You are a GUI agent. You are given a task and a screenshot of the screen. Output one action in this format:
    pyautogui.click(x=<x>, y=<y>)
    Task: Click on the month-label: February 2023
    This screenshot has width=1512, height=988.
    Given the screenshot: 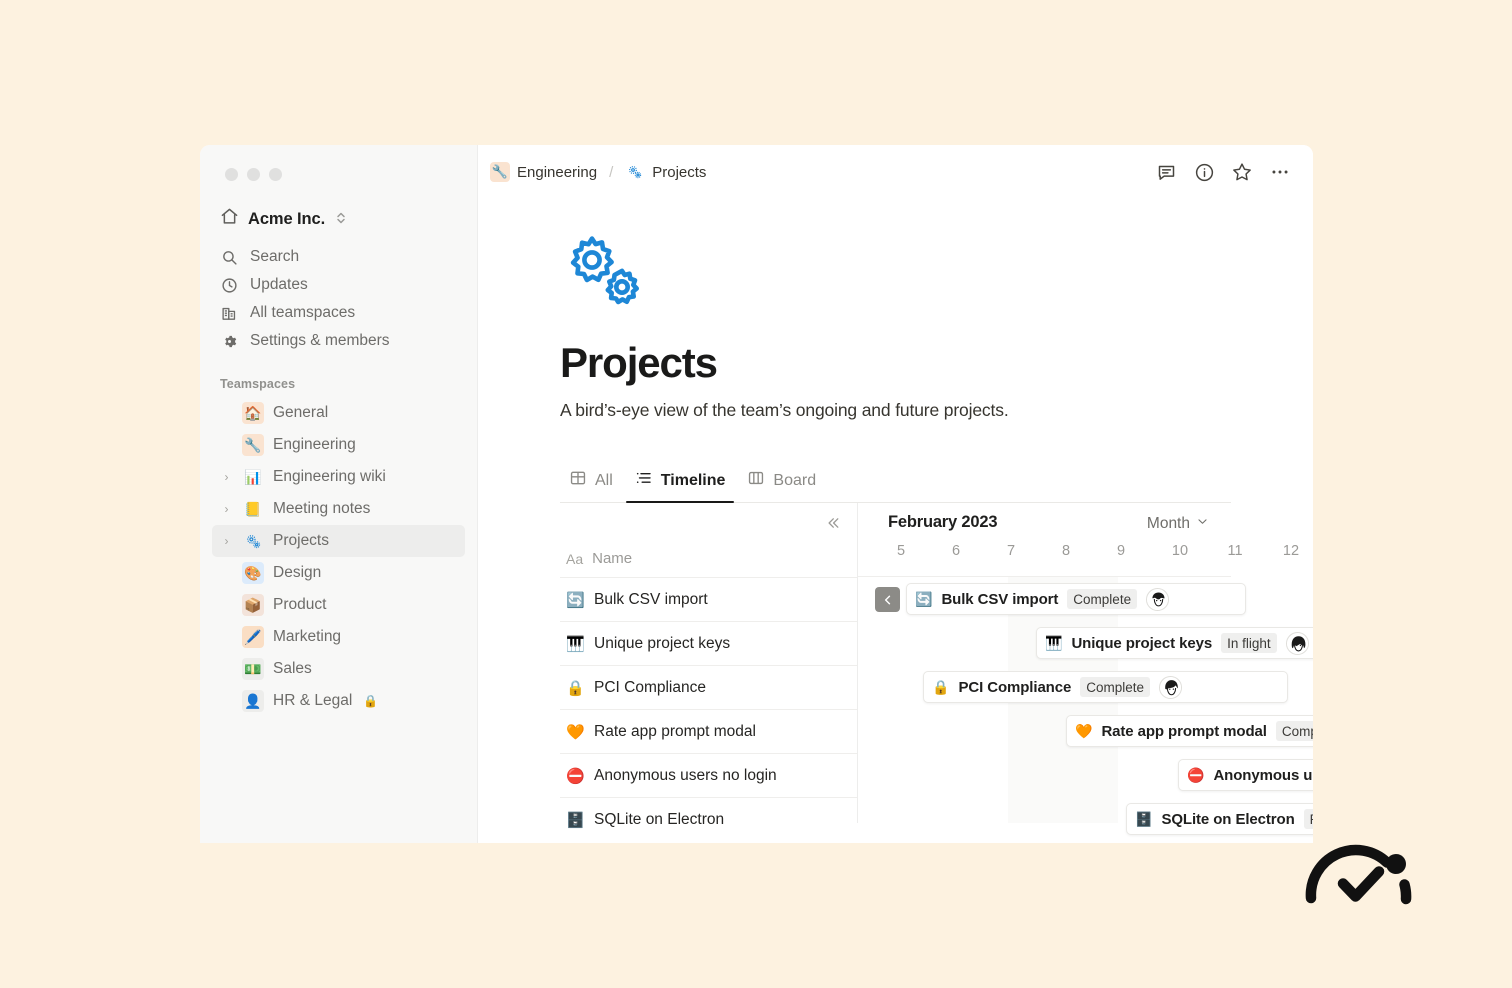 What is the action you would take?
    pyautogui.click(x=943, y=522)
    